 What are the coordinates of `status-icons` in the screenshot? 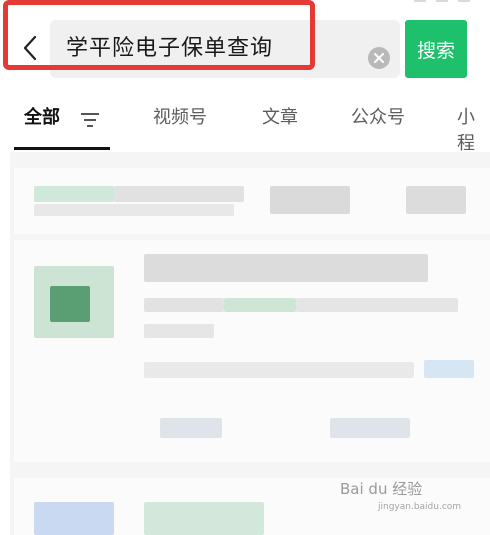 It's located at (442, 1).